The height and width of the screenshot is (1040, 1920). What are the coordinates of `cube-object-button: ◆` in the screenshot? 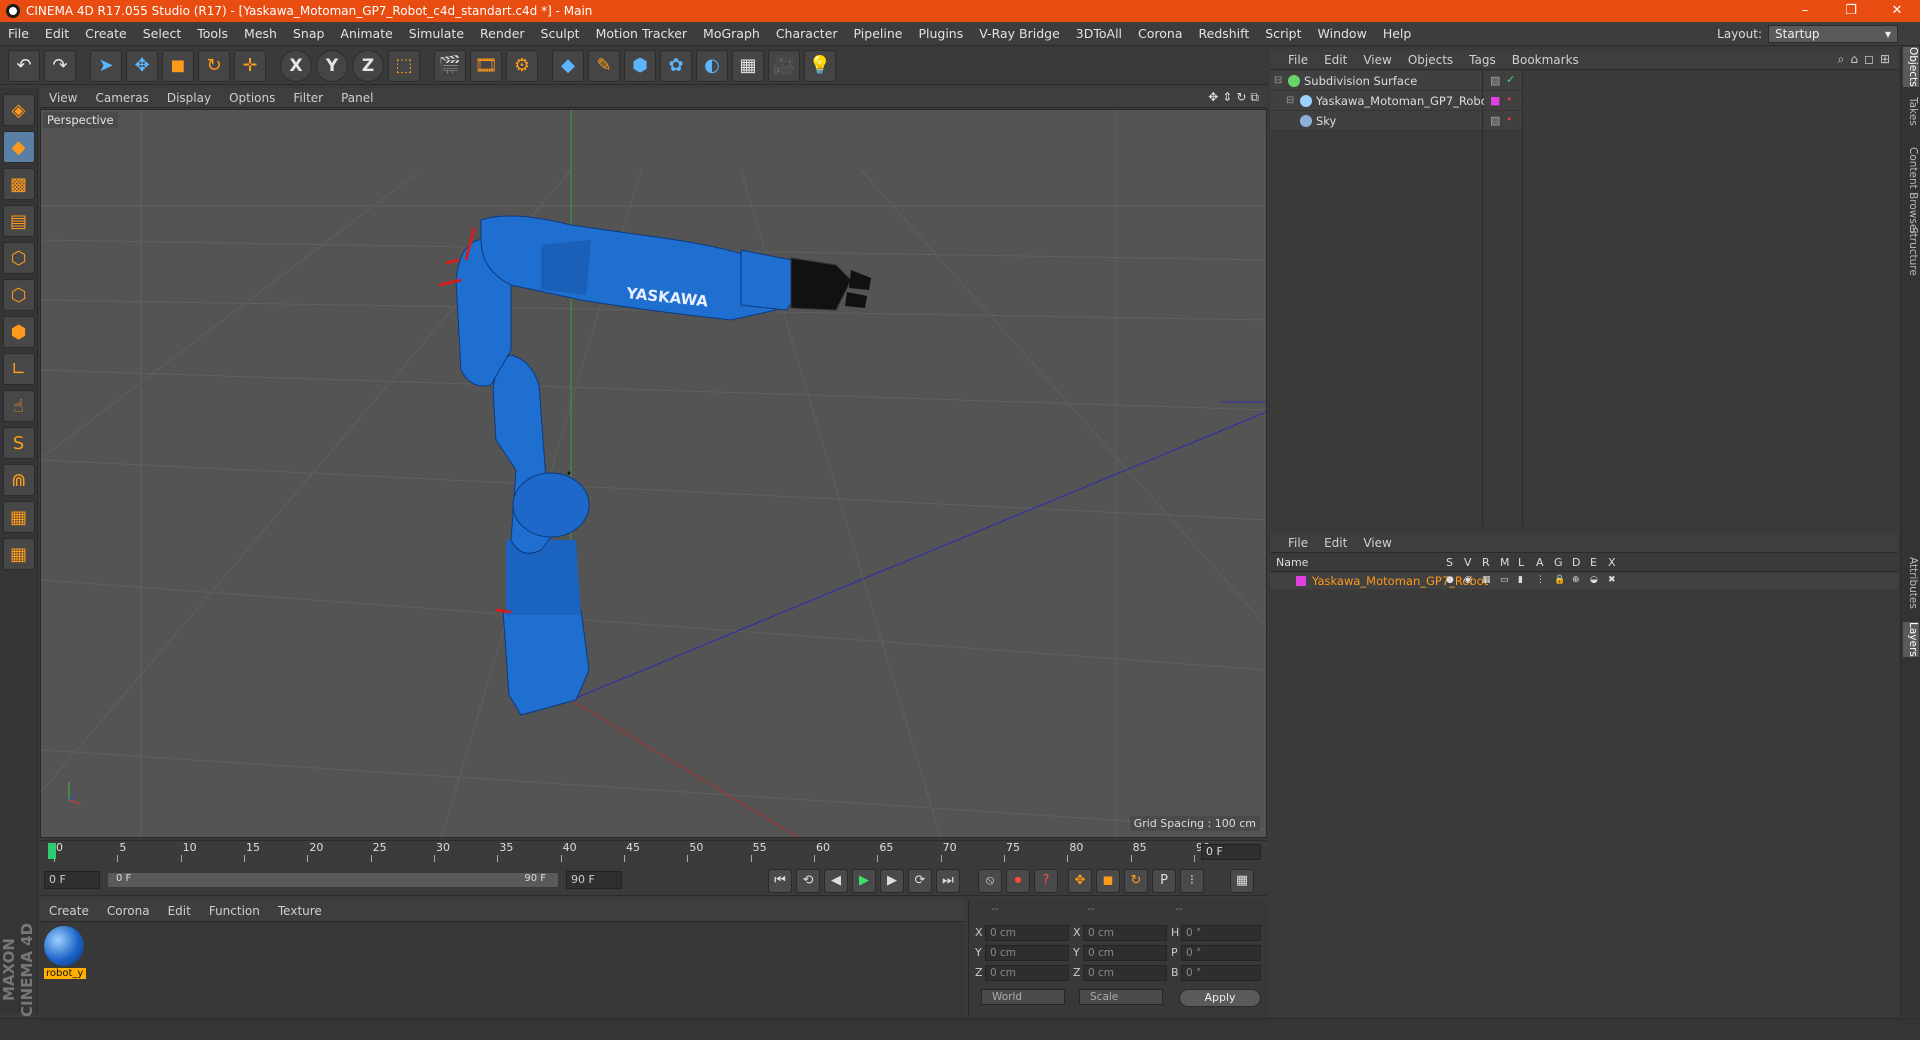 It's located at (568, 65).